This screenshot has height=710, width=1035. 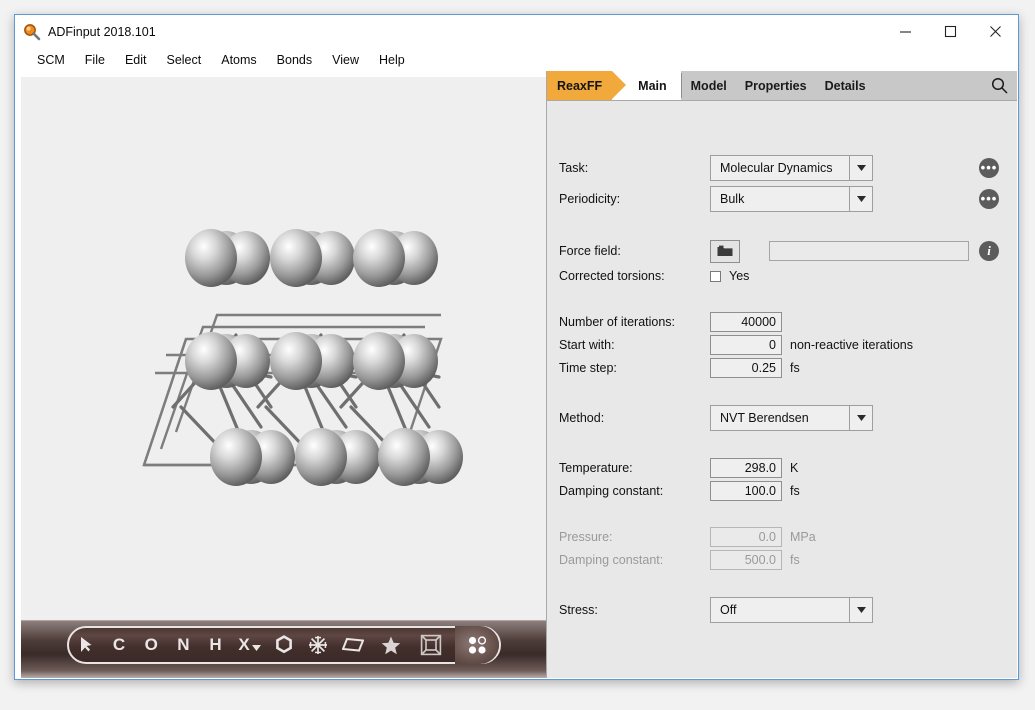 What do you see at coordinates (574, 168) in the screenshot?
I see `task-label: Task:` at bounding box center [574, 168].